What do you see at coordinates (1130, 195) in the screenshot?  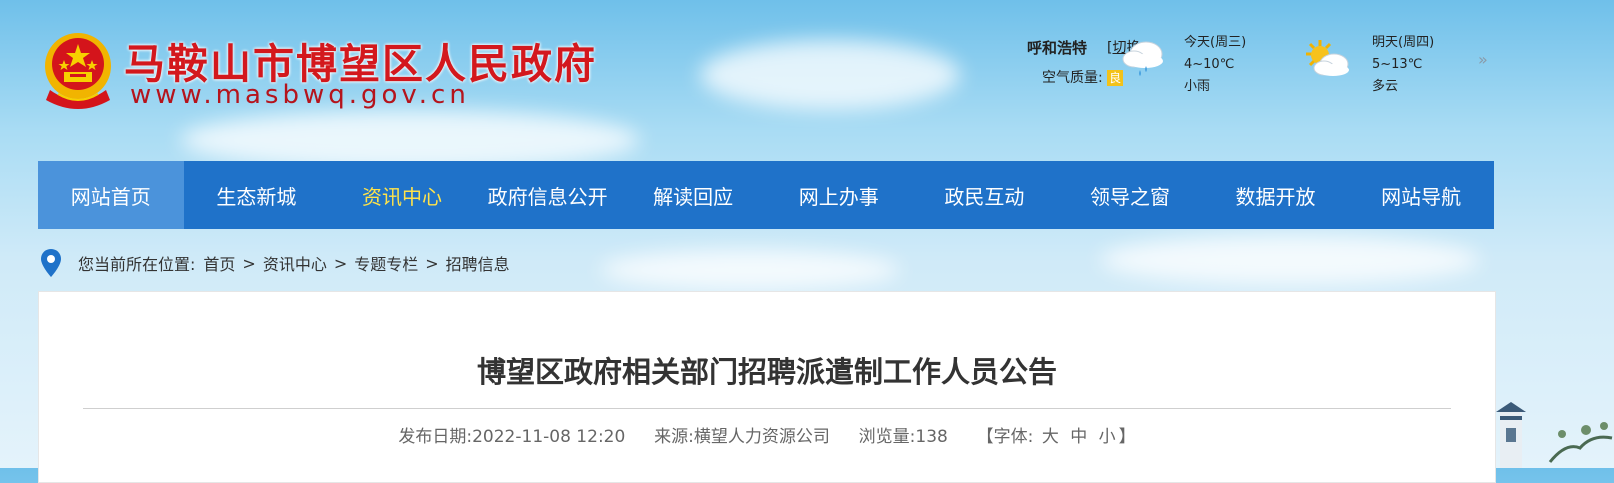 I see `nav-item-leaders: 领导之窗` at bounding box center [1130, 195].